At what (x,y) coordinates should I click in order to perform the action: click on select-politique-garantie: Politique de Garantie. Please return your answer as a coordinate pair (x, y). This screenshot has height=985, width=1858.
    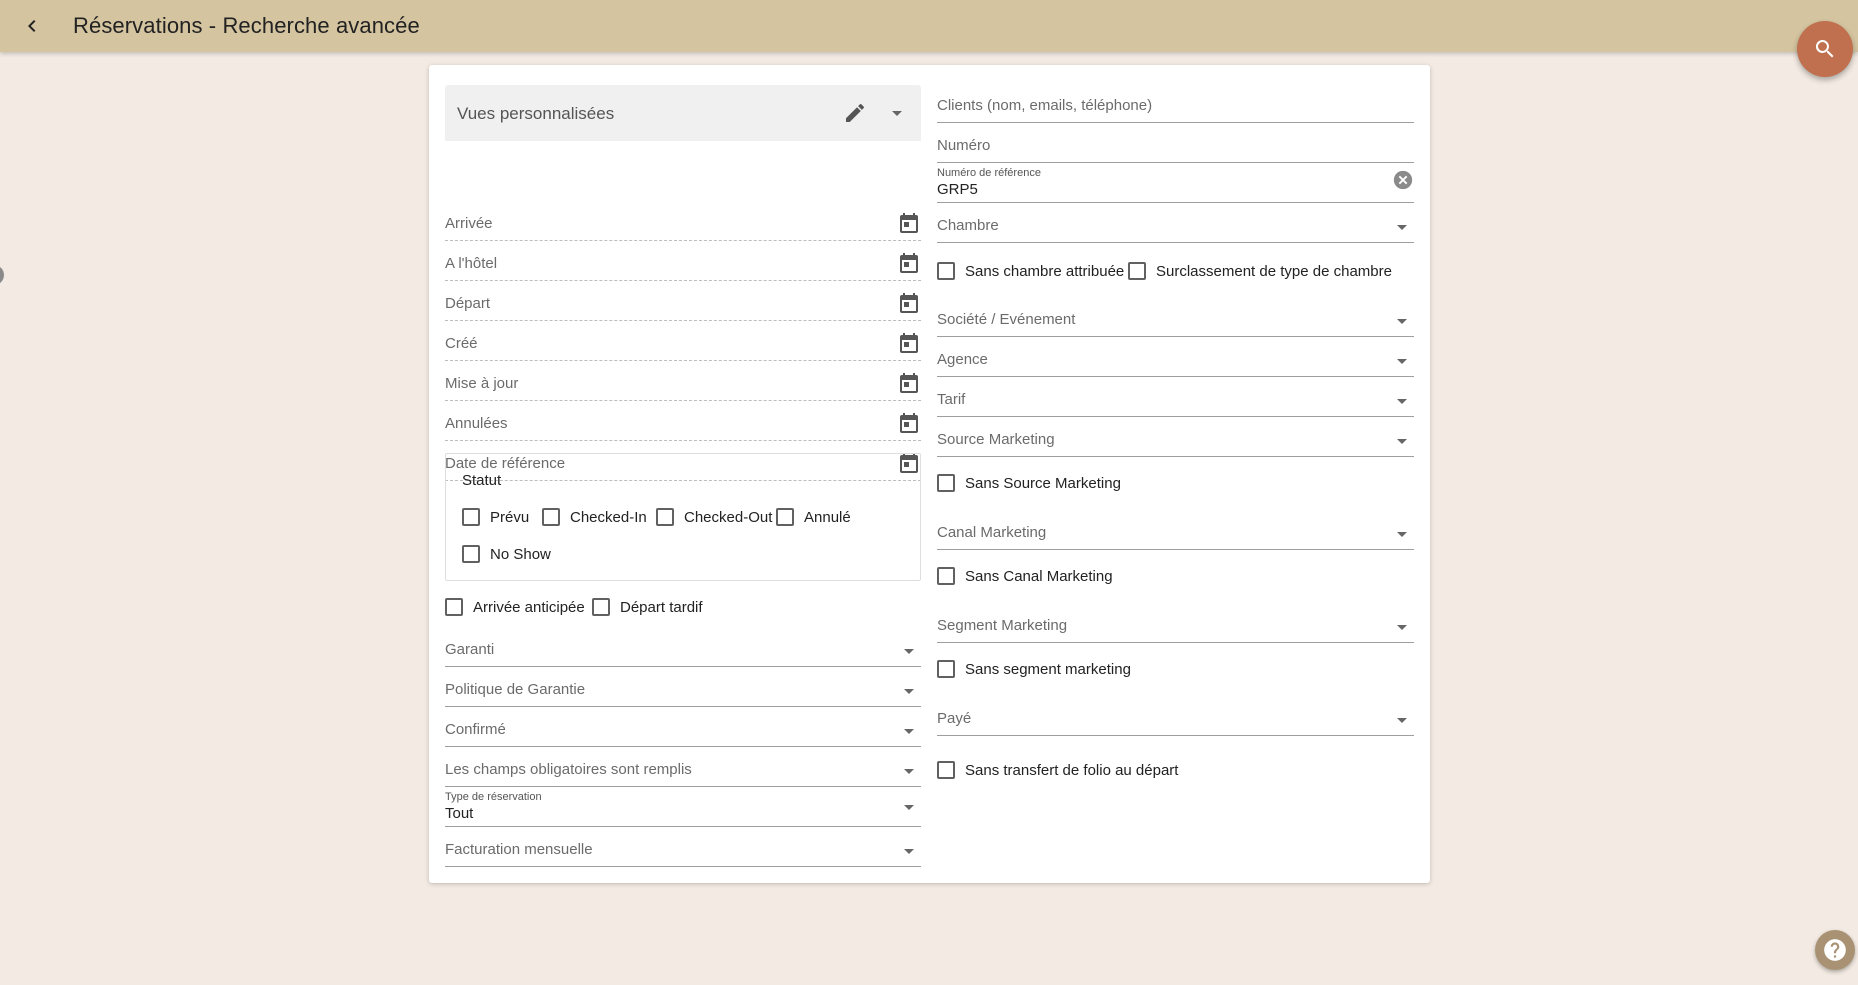
    Looking at the image, I should click on (683, 687).